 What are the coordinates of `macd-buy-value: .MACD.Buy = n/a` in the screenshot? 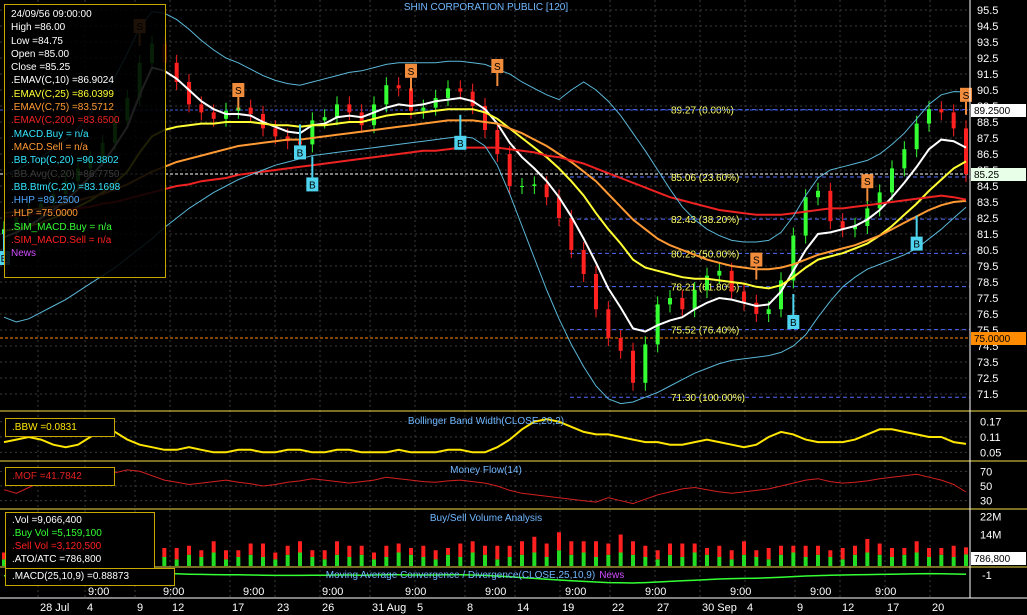 It's located at (50, 134).